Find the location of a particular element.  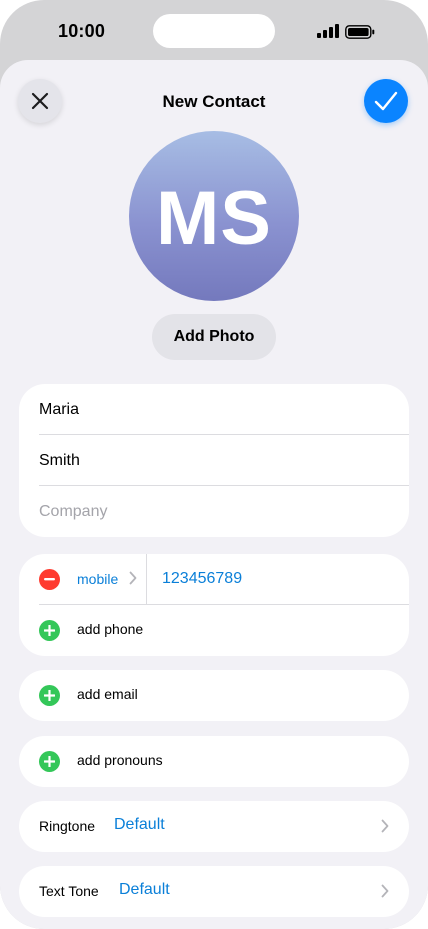

remove-phone-button is located at coordinates (49, 579).